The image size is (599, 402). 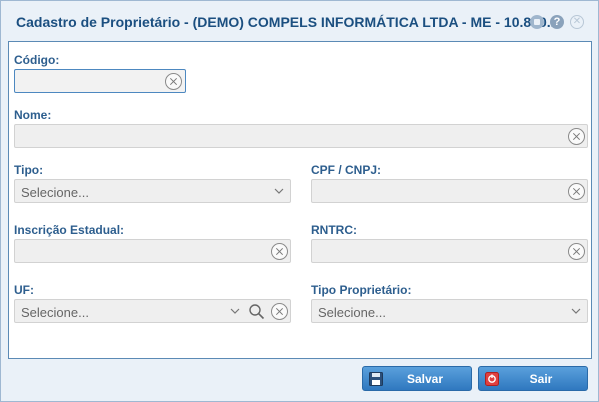 What do you see at coordinates (69, 230) in the screenshot?
I see `inscricao-estadual-label: Inscrição Estadual:` at bounding box center [69, 230].